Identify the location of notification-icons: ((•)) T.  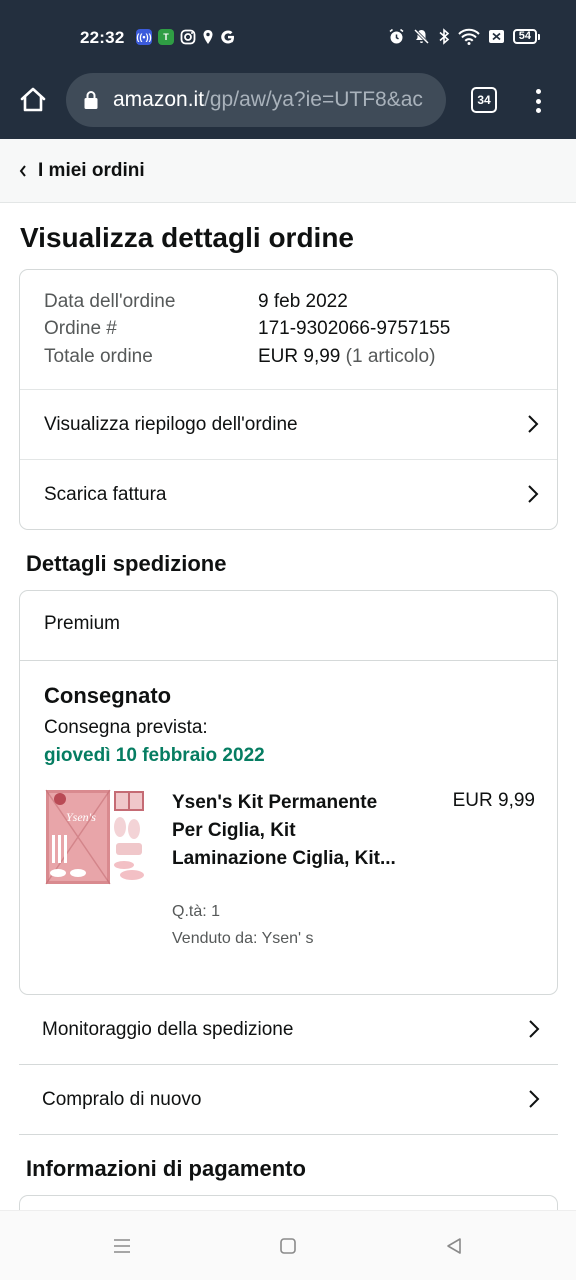
(186, 37).